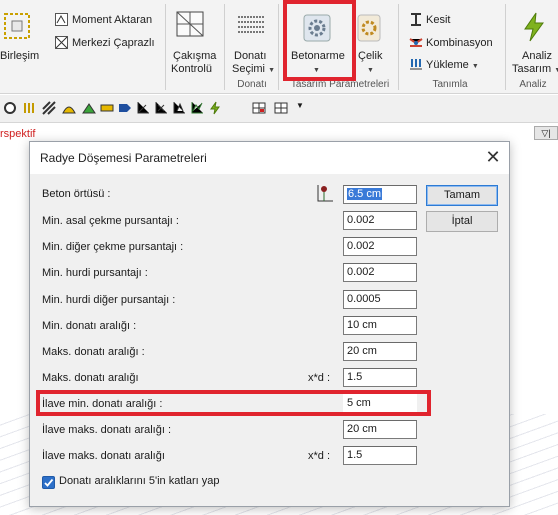  Describe the element at coordinates (370, 56) in the screenshot. I see `celik-button: Çelik` at that location.